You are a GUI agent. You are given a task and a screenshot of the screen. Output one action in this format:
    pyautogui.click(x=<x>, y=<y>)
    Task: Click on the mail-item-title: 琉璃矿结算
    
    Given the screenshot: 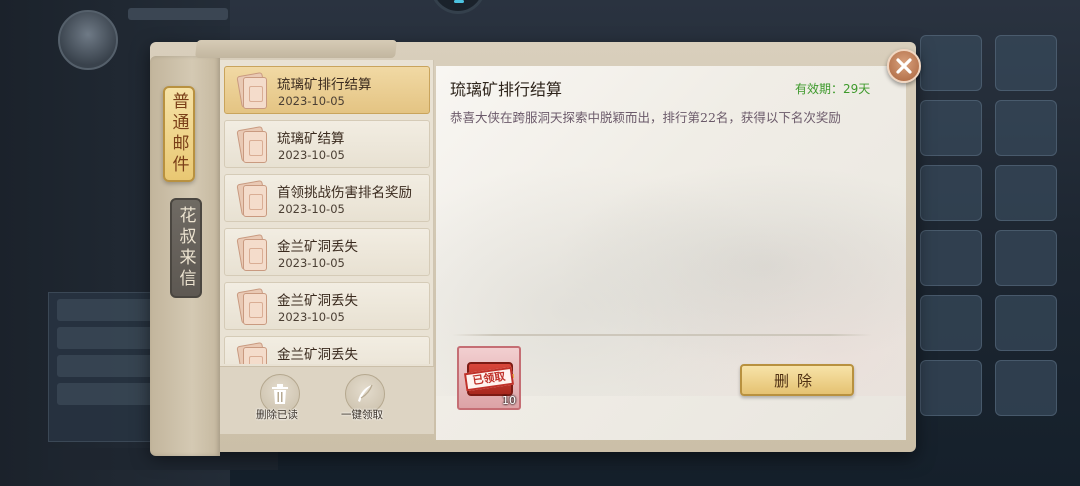 What is the action you would take?
    pyautogui.click(x=311, y=139)
    